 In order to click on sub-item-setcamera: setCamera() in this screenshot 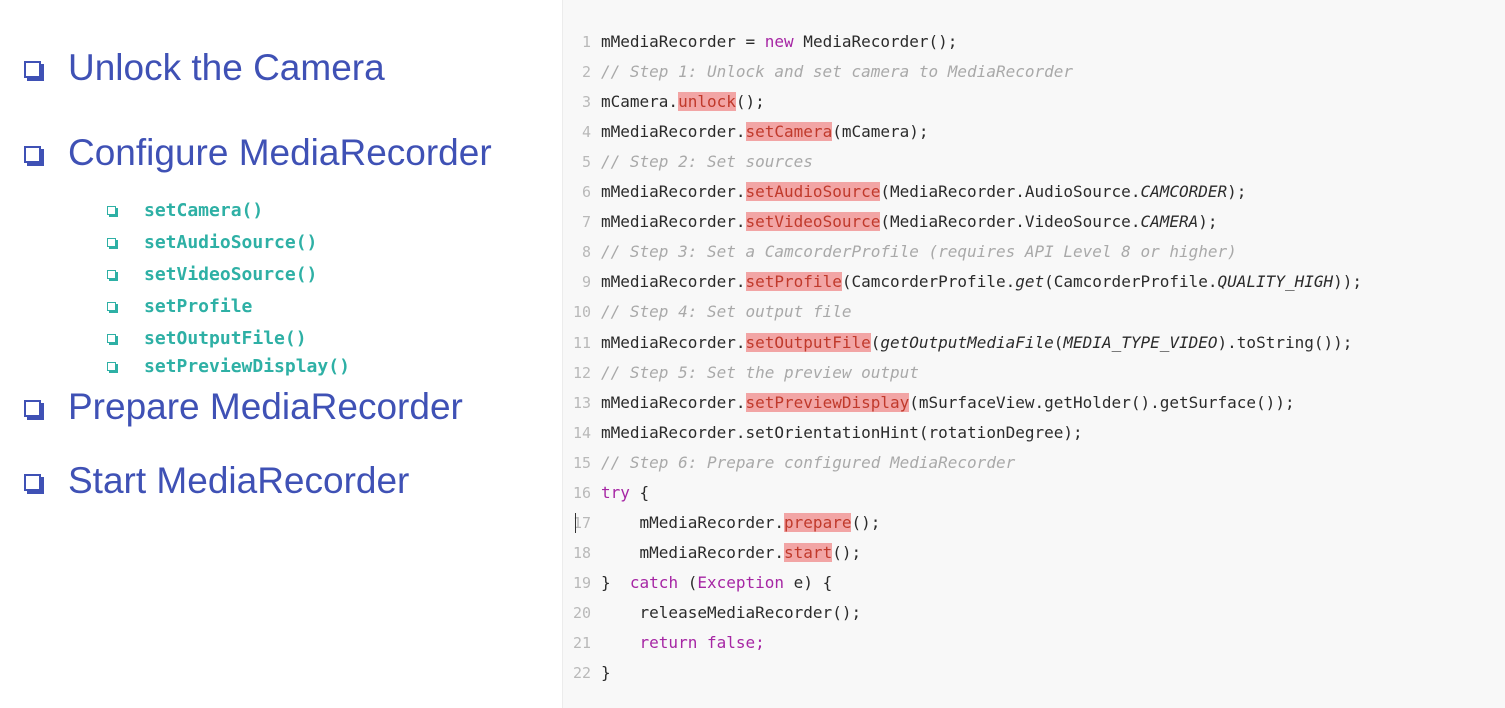, I will do `click(185, 210)`.